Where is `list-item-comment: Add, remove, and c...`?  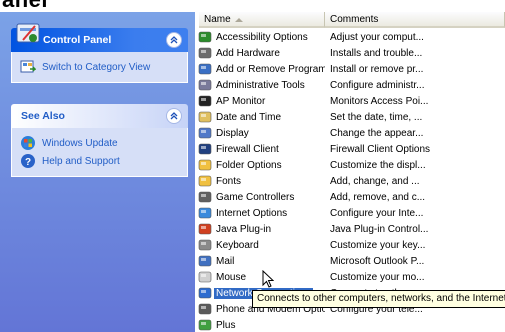 list-item-comment: Add, remove, and c... is located at coordinates (378, 197).